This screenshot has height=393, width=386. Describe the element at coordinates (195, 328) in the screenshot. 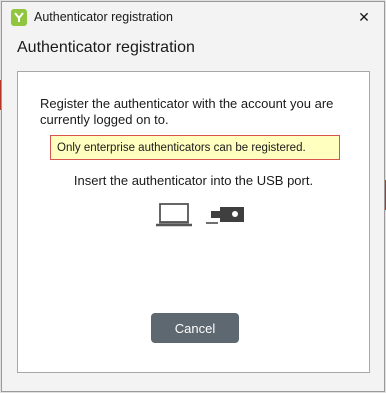

I see `cancel-button: Cancel` at that location.